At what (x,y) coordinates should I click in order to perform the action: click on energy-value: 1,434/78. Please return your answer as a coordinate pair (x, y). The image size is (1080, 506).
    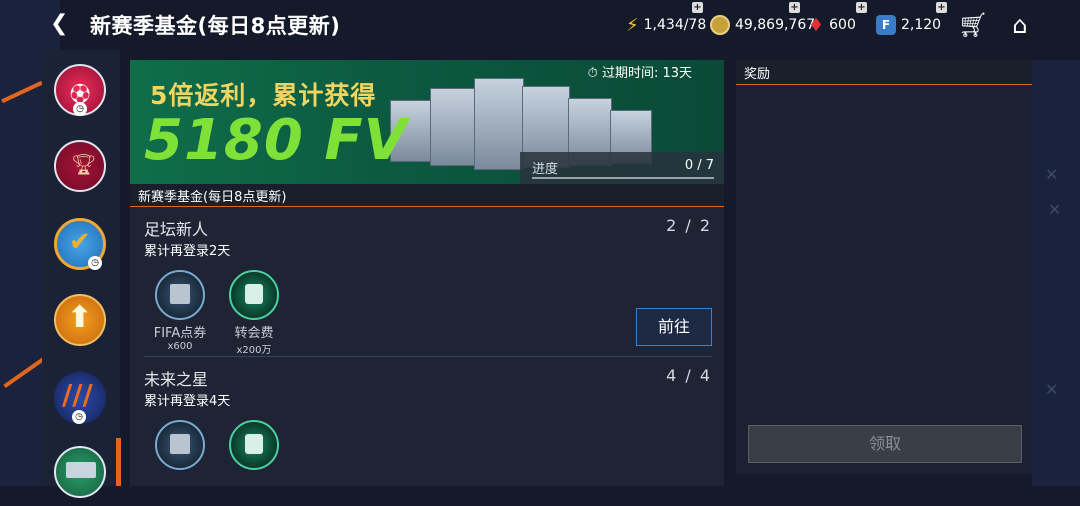
    Looking at the image, I should click on (675, 25).